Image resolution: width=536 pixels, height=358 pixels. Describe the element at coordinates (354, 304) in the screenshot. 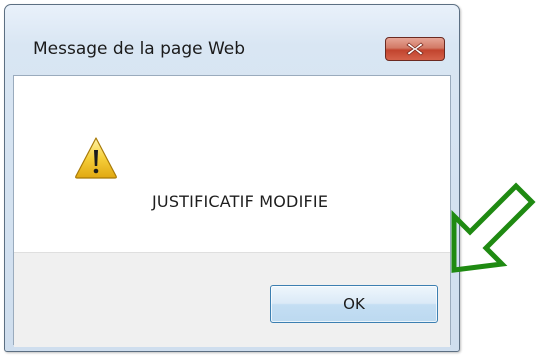

I see `ok-button: OK` at that location.